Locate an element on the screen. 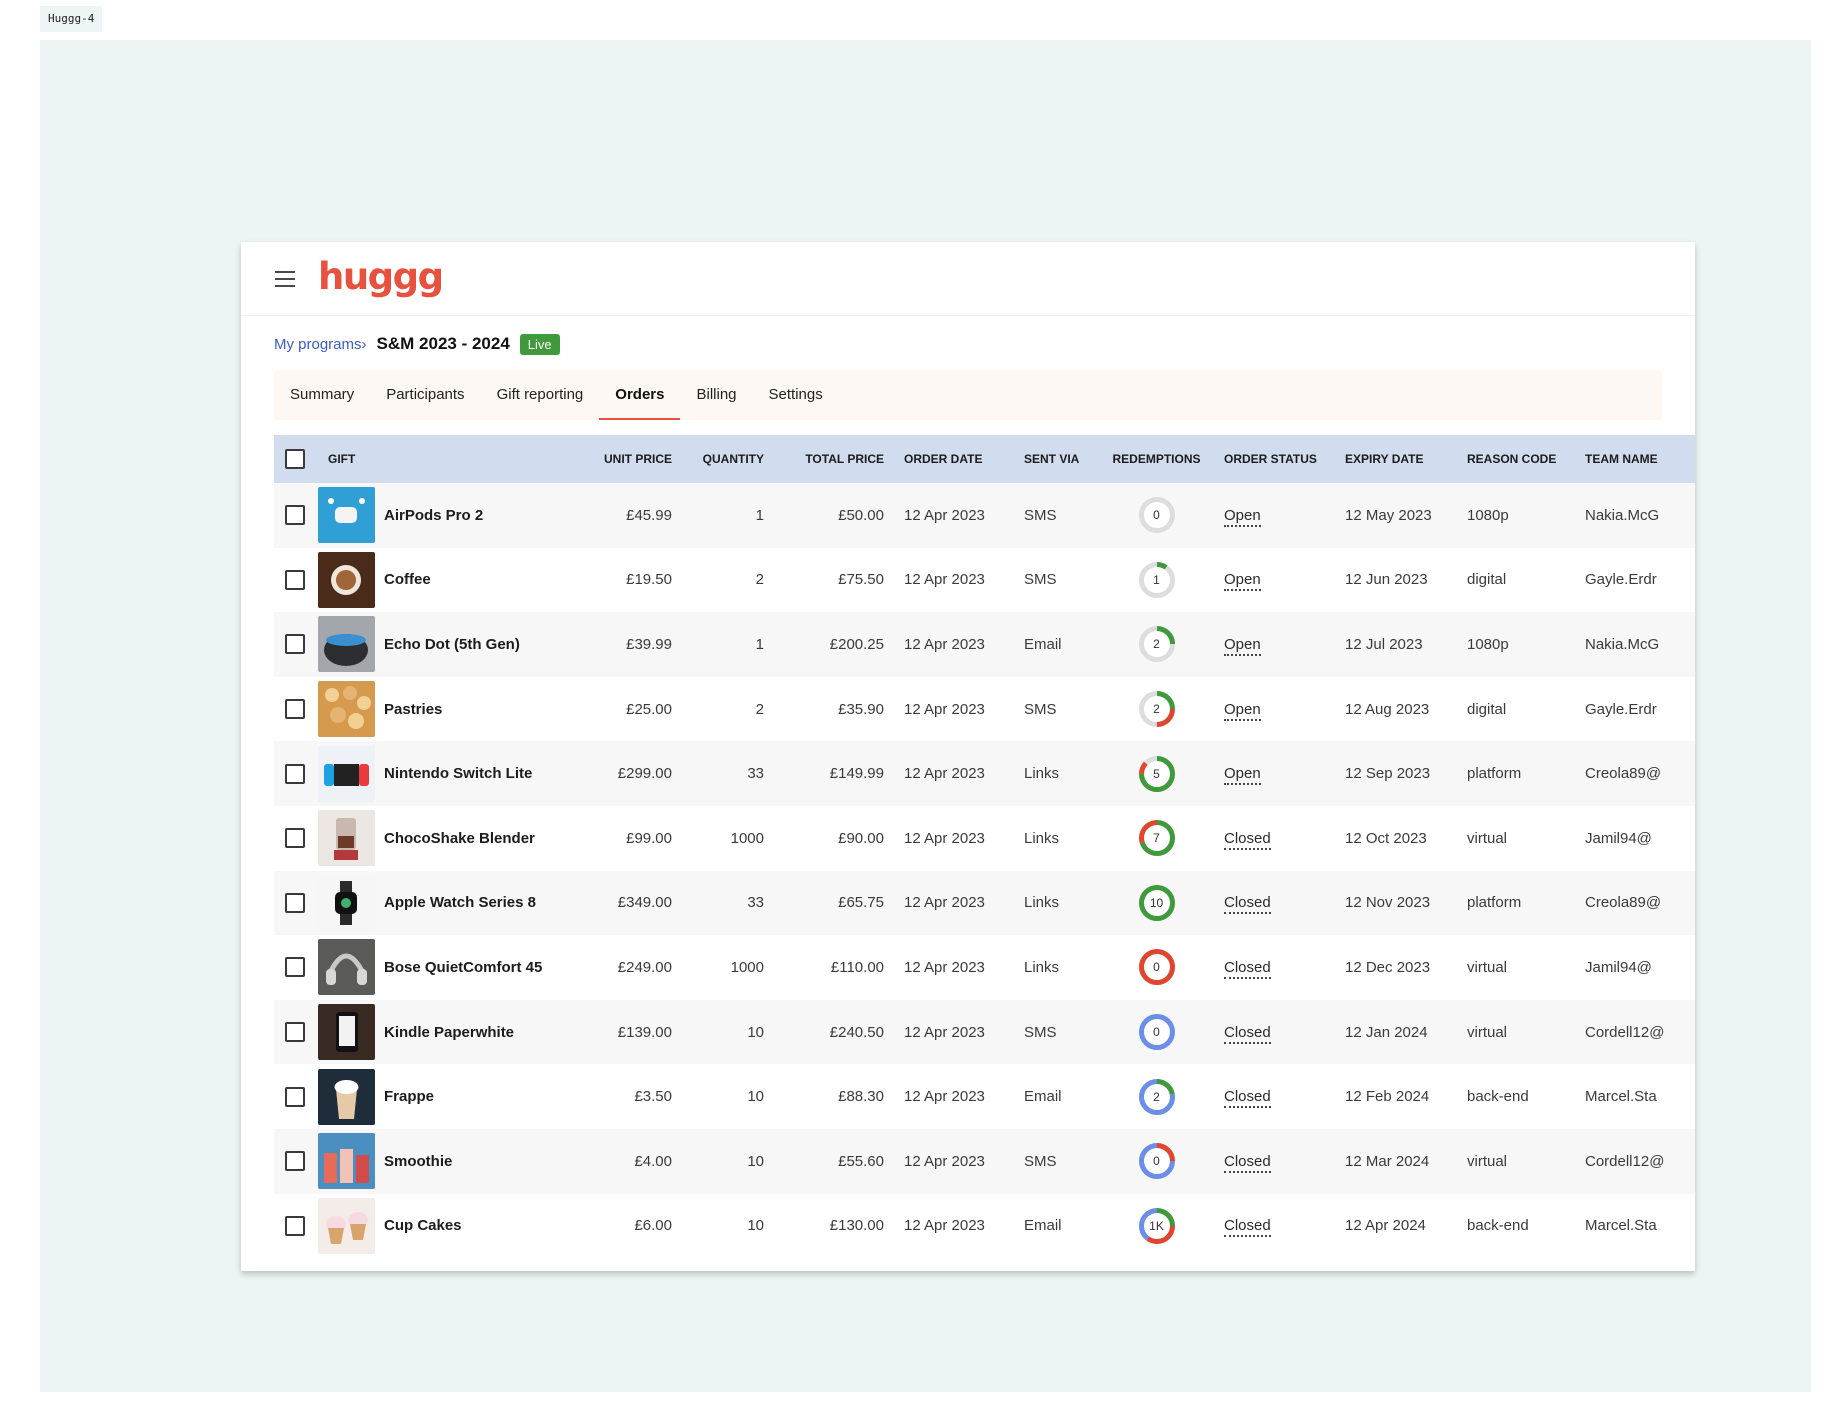 The height and width of the screenshot is (1421, 1840). gift-name: Cup Cakes is located at coordinates (423, 1225).